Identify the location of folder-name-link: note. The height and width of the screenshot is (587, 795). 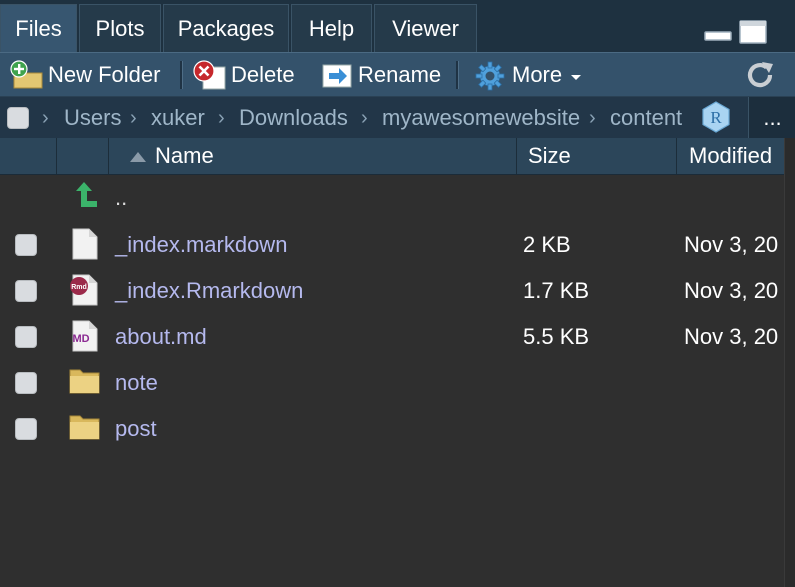
(136, 383).